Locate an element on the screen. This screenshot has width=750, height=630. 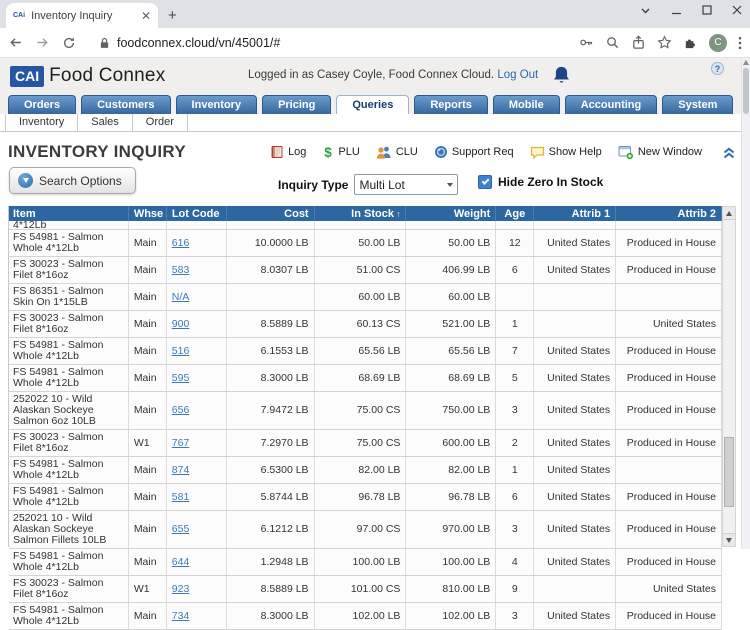
cell-in_stock: 75.00 CS is located at coordinates (361, 443).